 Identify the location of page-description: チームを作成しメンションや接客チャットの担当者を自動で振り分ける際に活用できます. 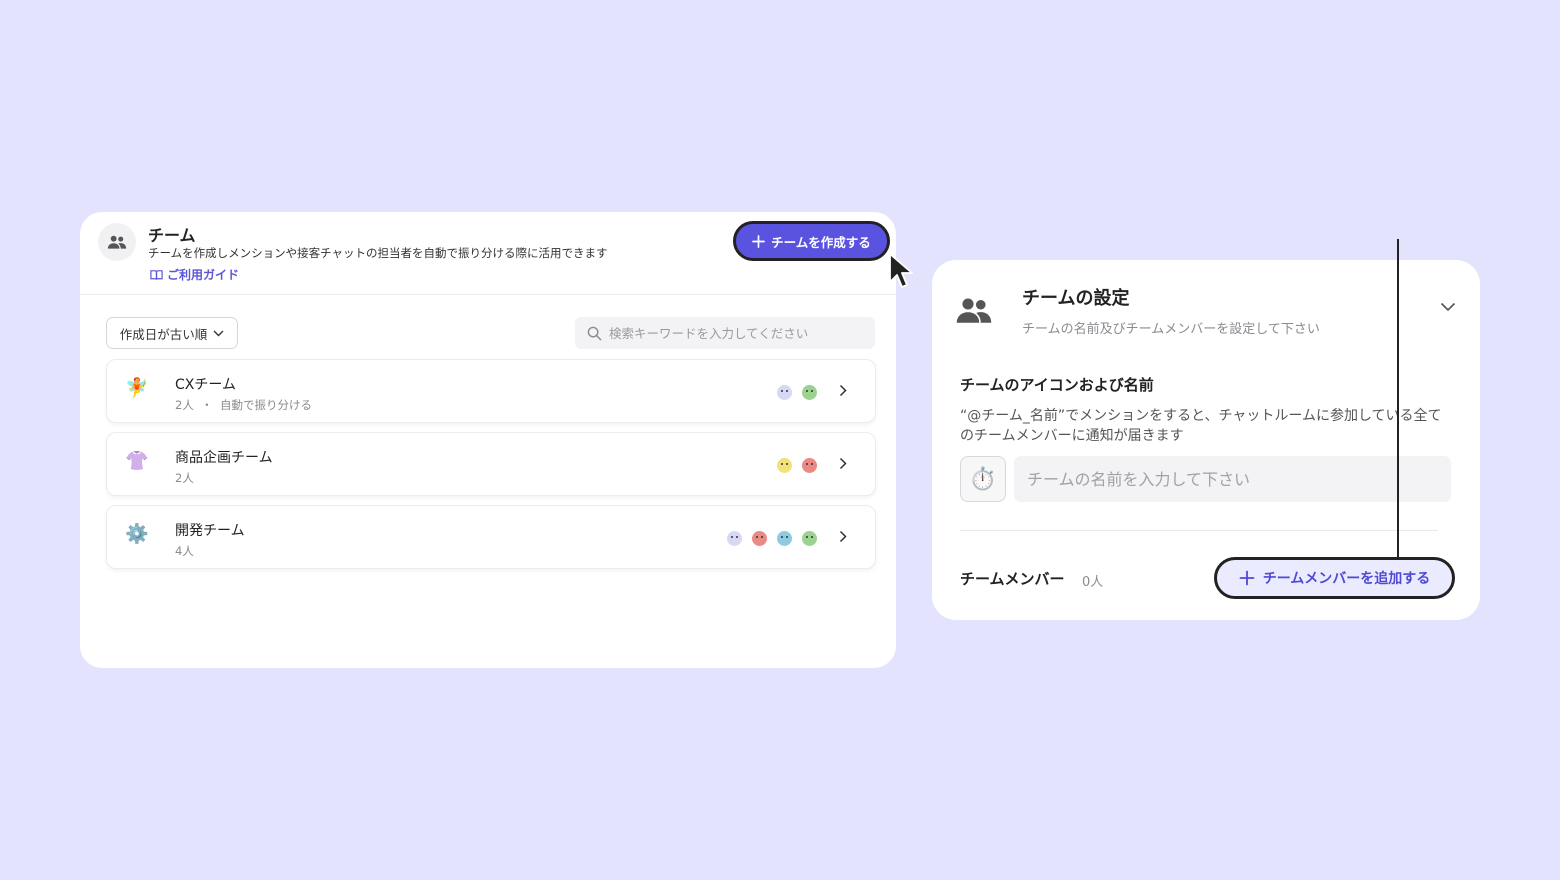
(378, 253).